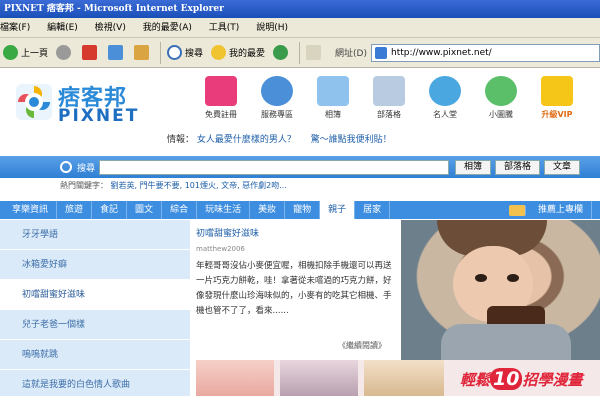 Image resolution: width=600 pixels, height=400 pixels. I want to click on mail-button, so click(315, 53).